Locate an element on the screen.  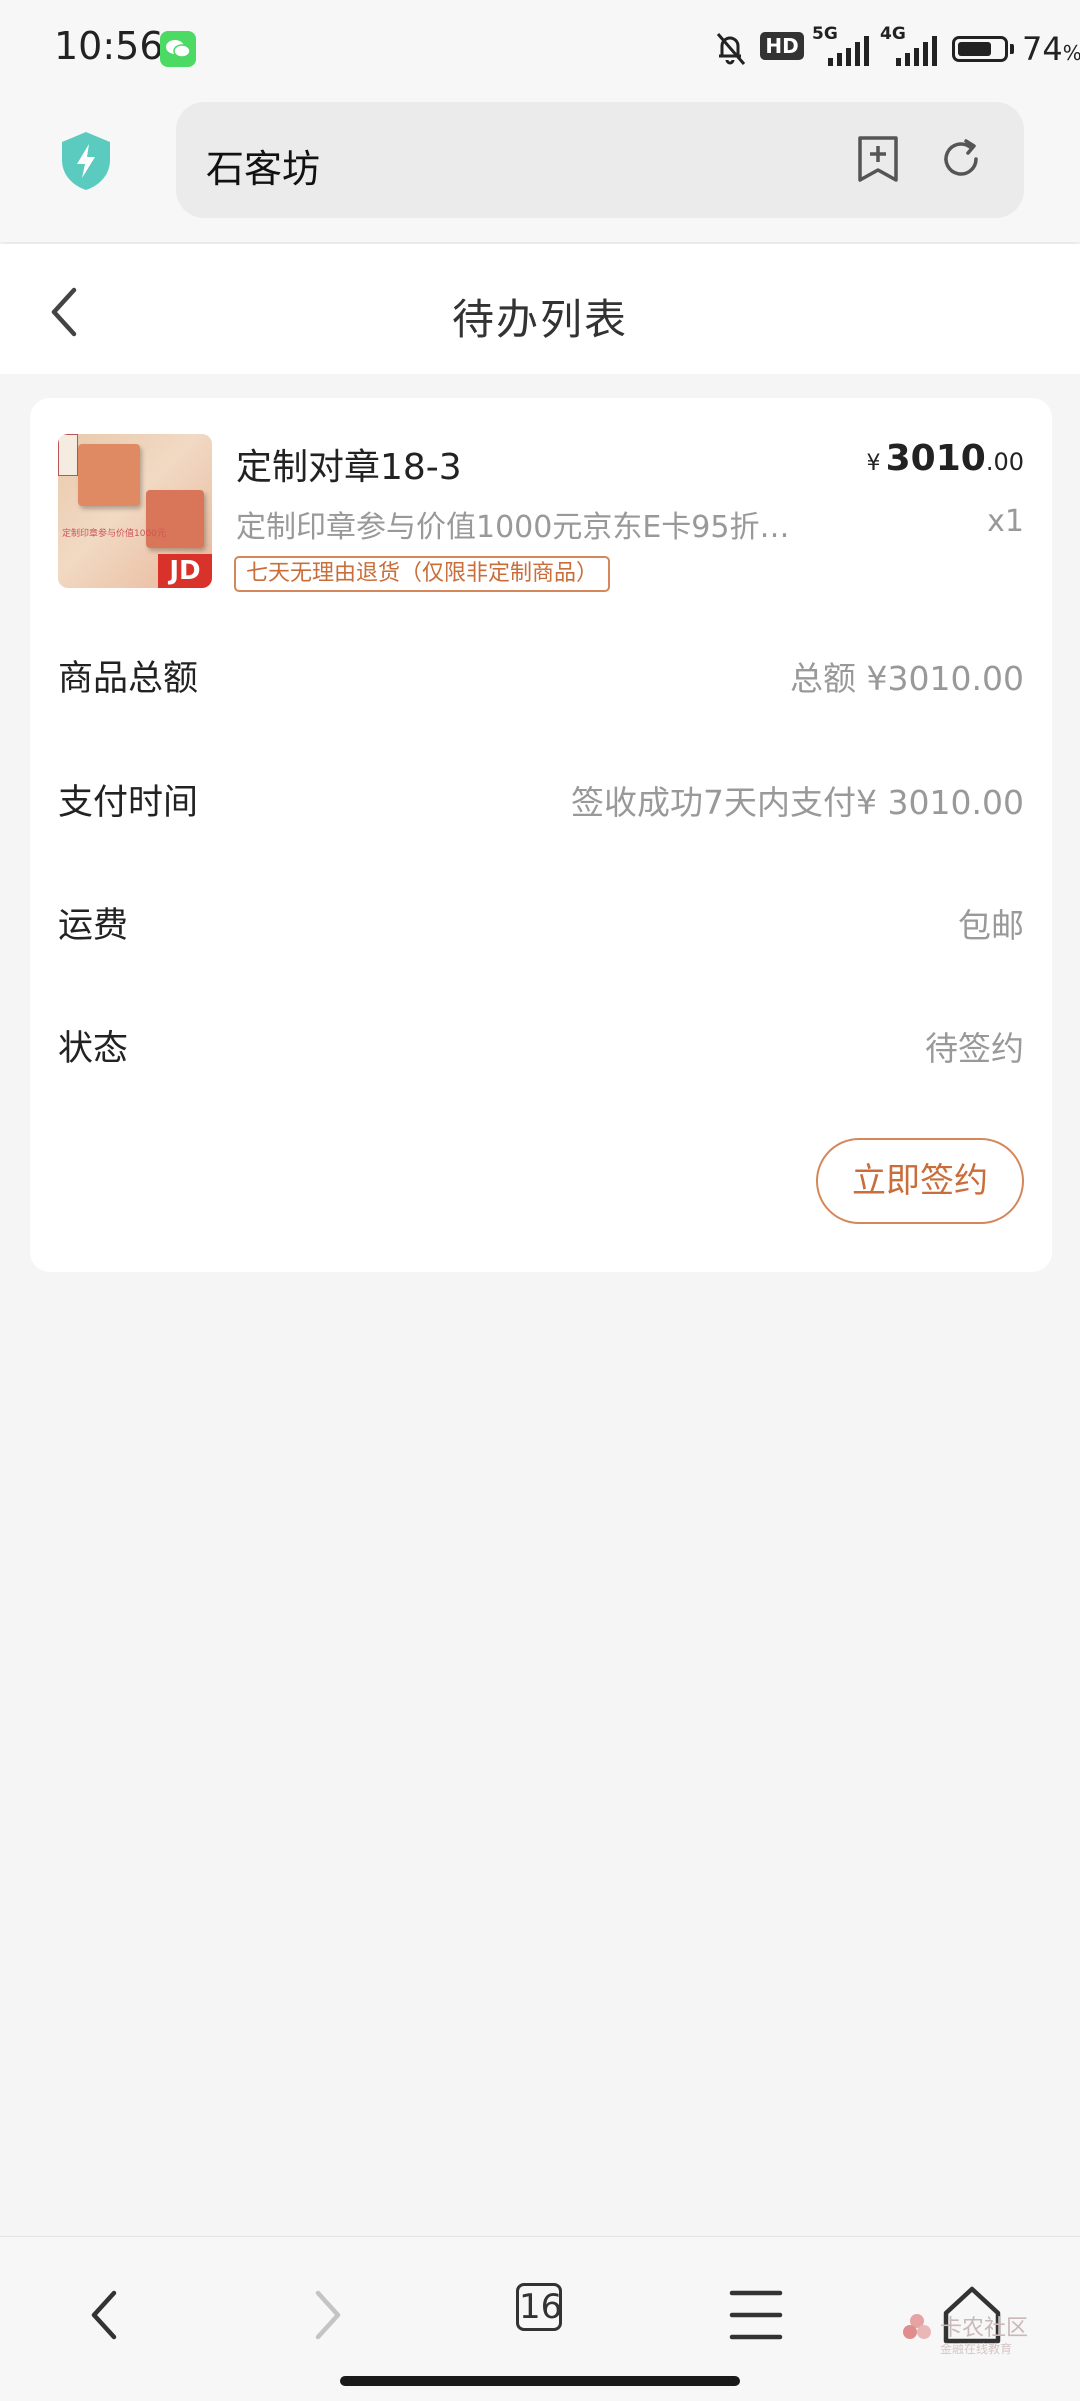
mute-bell-icon is located at coordinates (730, 50).